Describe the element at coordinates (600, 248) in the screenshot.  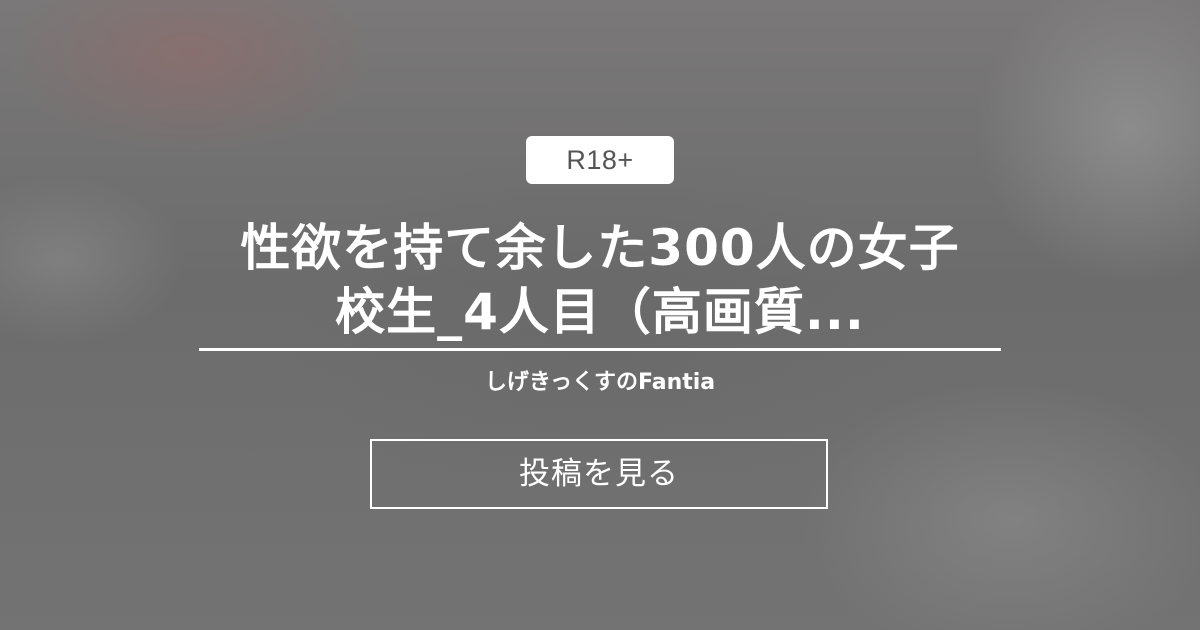
I see `post-title-line-1: 性欲を持て余した300人の女子` at that location.